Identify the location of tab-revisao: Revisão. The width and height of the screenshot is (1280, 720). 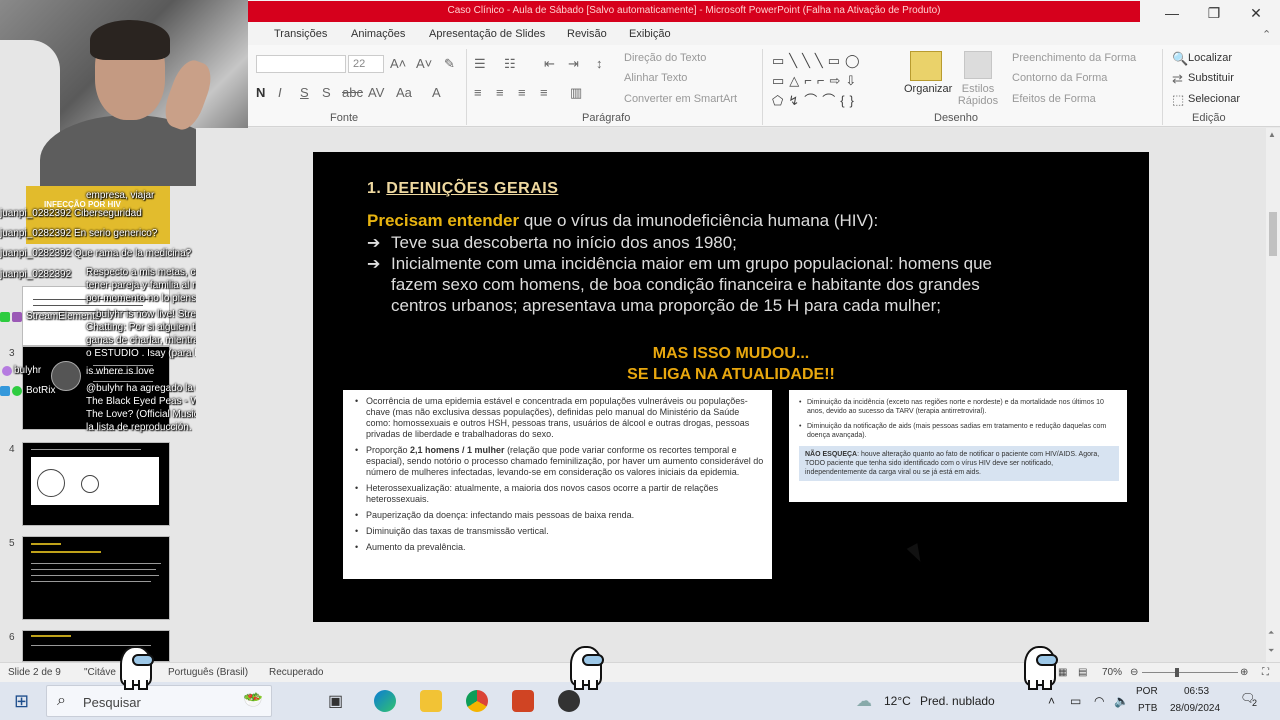
(587, 34).